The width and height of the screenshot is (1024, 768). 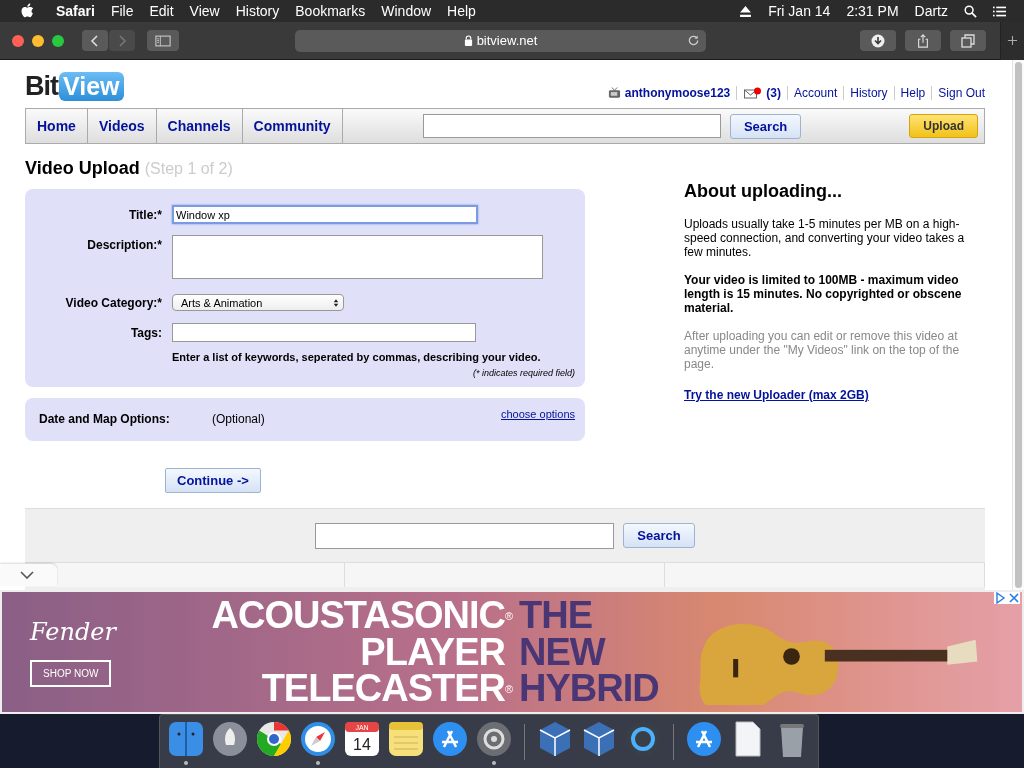 I want to click on tabs-icon, so click(x=968, y=40).